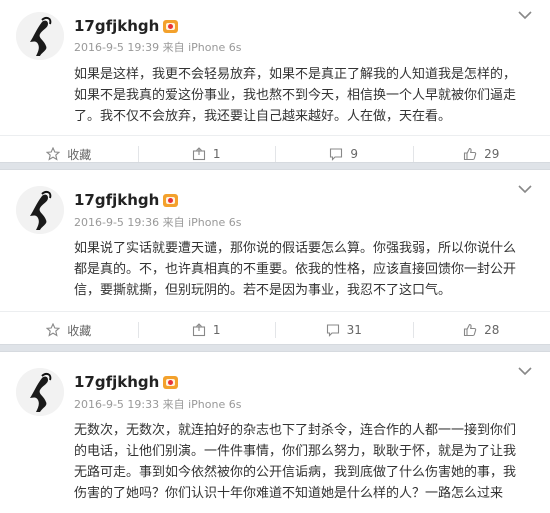  I want to click on post-header: 17gfjkhgh 2016-9-5 19:39 来自 iPhone 6s, so click(275, 30).